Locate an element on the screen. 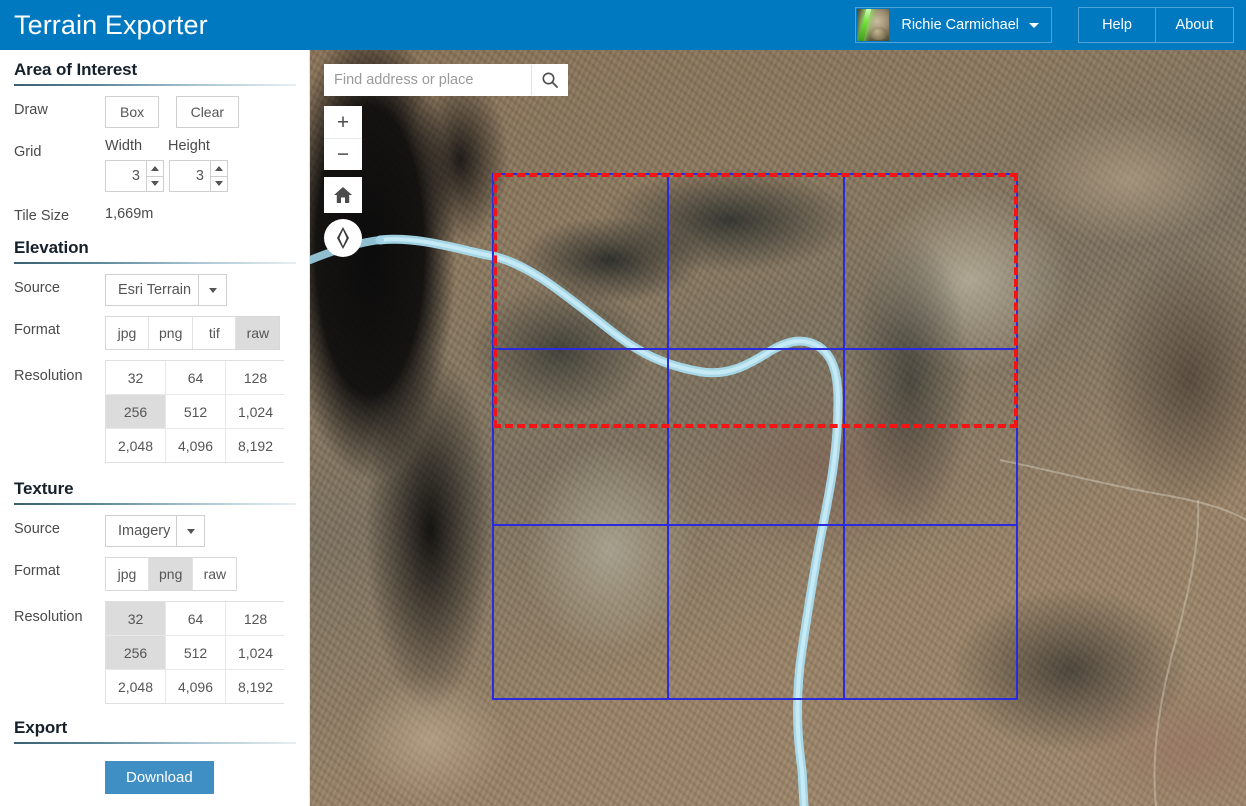  grid-height-increment-button is located at coordinates (219, 168).